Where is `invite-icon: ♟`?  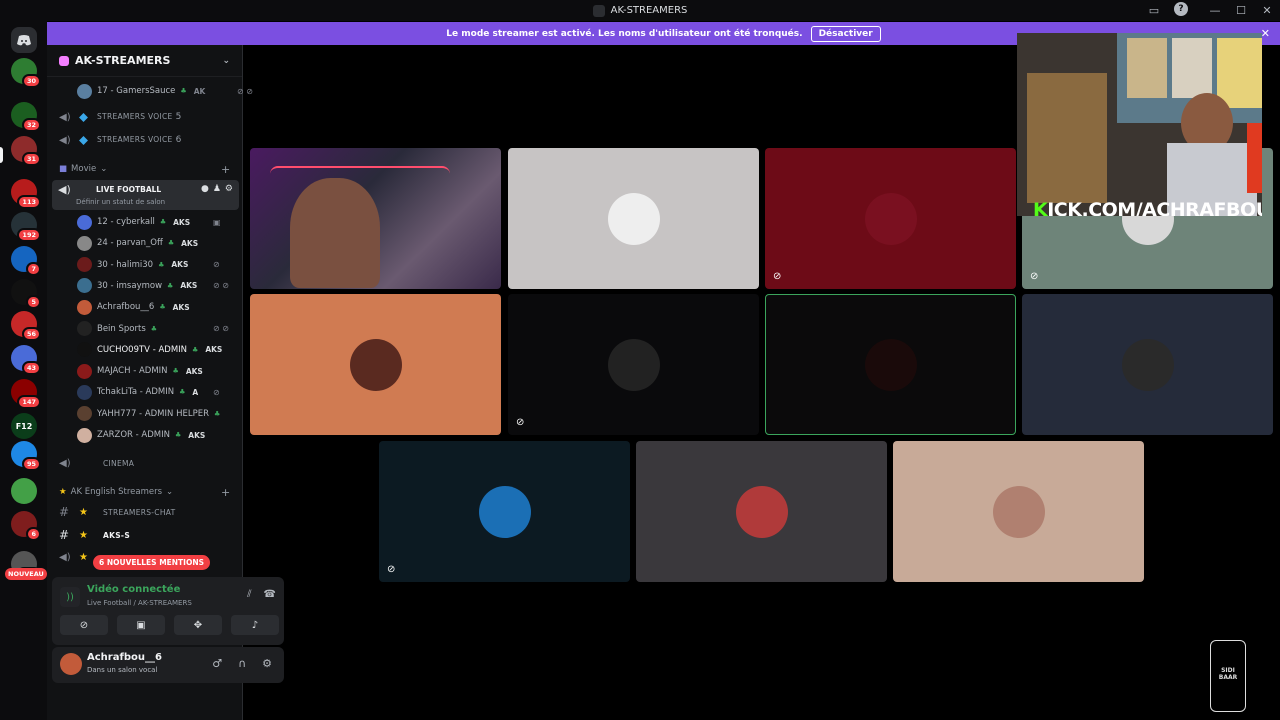
invite-icon: ♟ is located at coordinates (217, 189).